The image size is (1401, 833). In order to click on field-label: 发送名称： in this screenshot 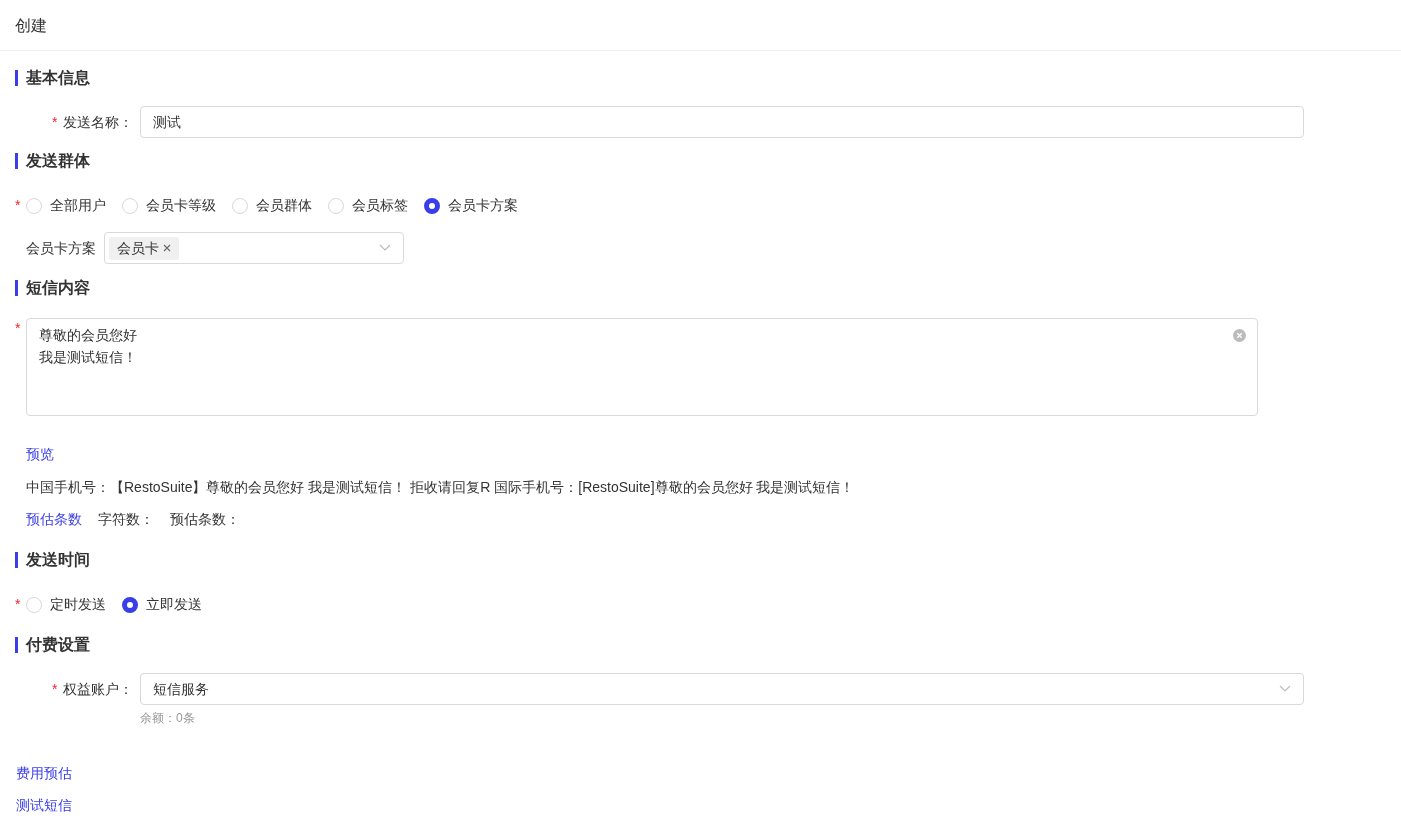, I will do `click(98, 122)`.